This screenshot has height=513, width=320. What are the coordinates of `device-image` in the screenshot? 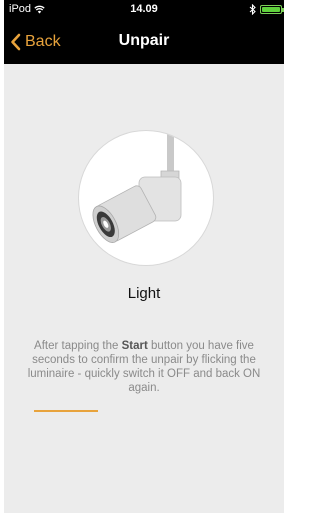 It's located at (146, 198).